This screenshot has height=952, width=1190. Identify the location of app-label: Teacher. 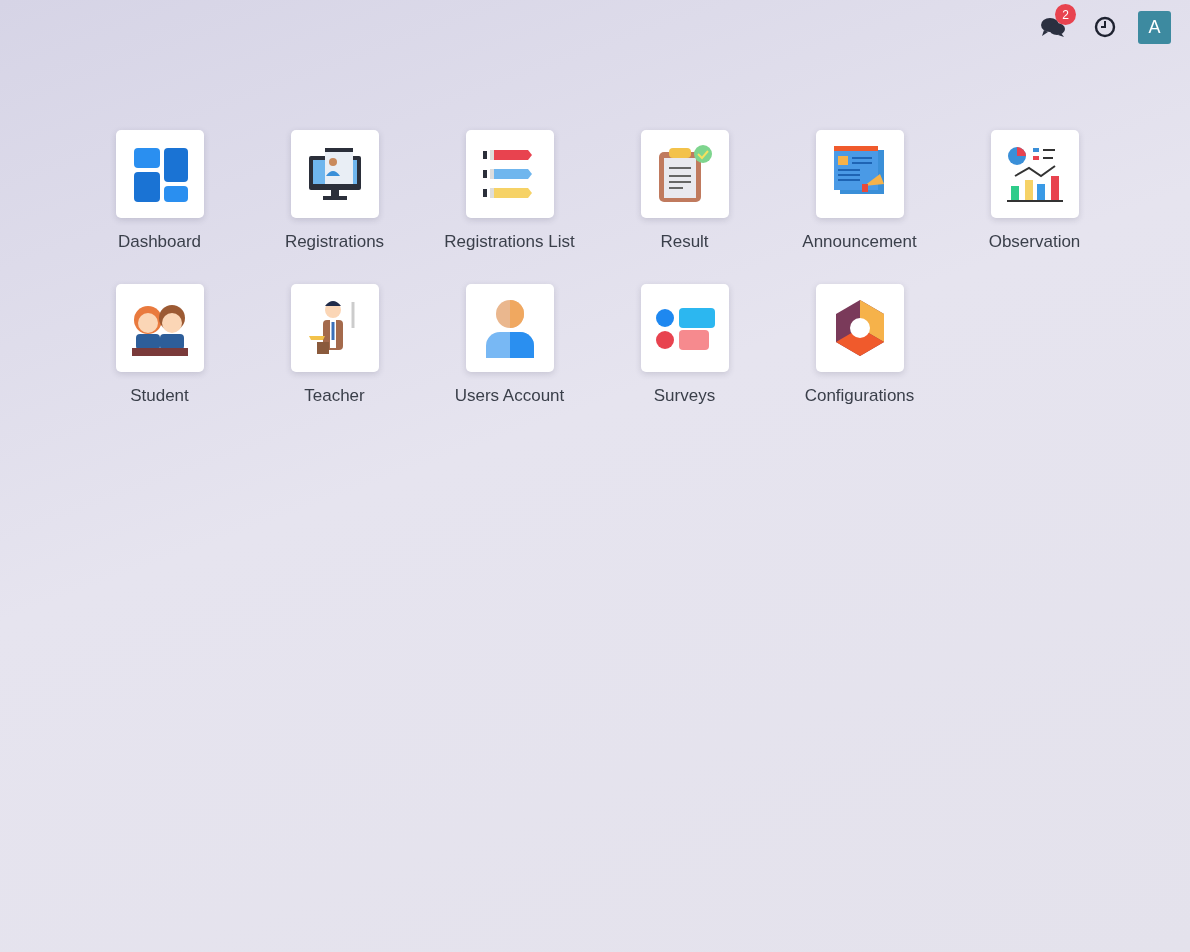
(334, 396).